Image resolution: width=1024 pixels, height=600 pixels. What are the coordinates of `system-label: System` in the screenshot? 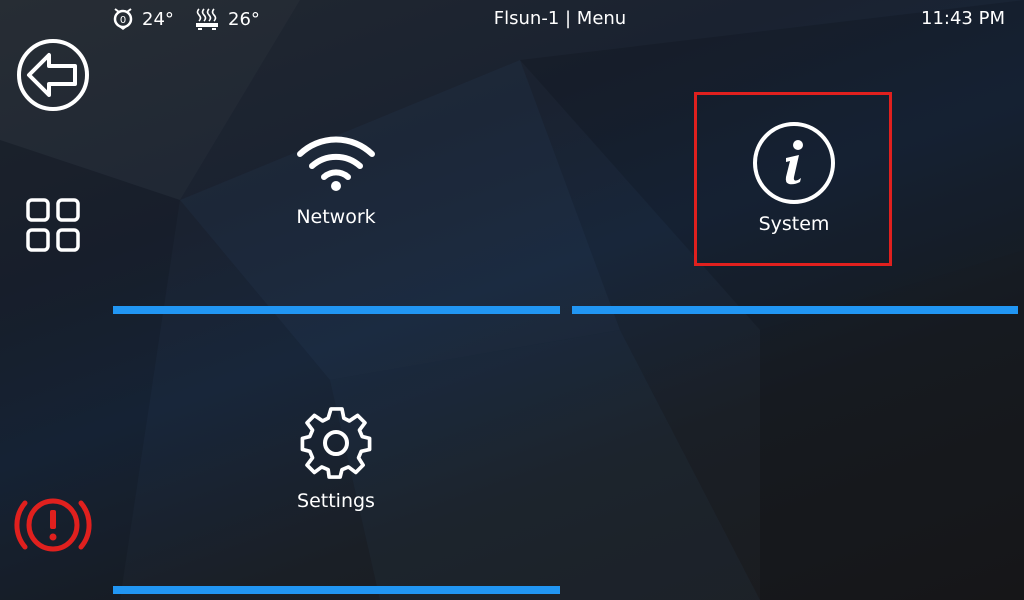 It's located at (794, 224).